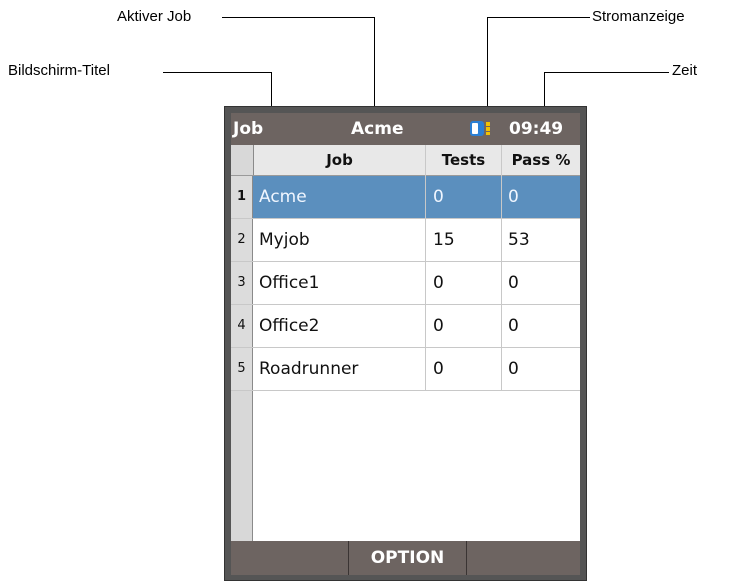 The height and width of the screenshot is (586, 729). I want to click on cell-tests: 15, so click(444, 240).